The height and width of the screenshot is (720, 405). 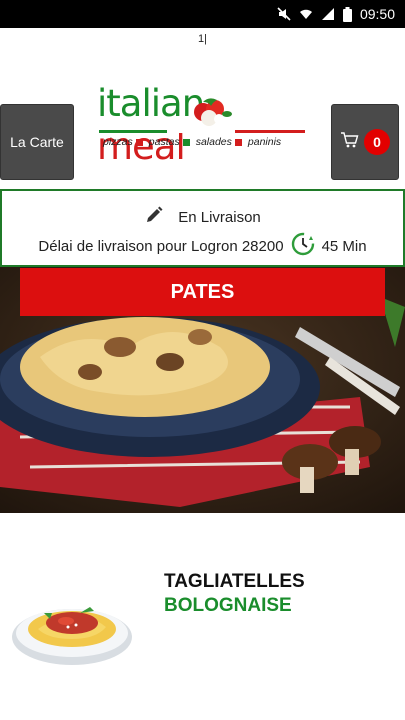 What do you see at coordinates (344, 246) in the screenshot?
I see `delivery-delay-value: 45 Min` at bounding box center [344, 246].